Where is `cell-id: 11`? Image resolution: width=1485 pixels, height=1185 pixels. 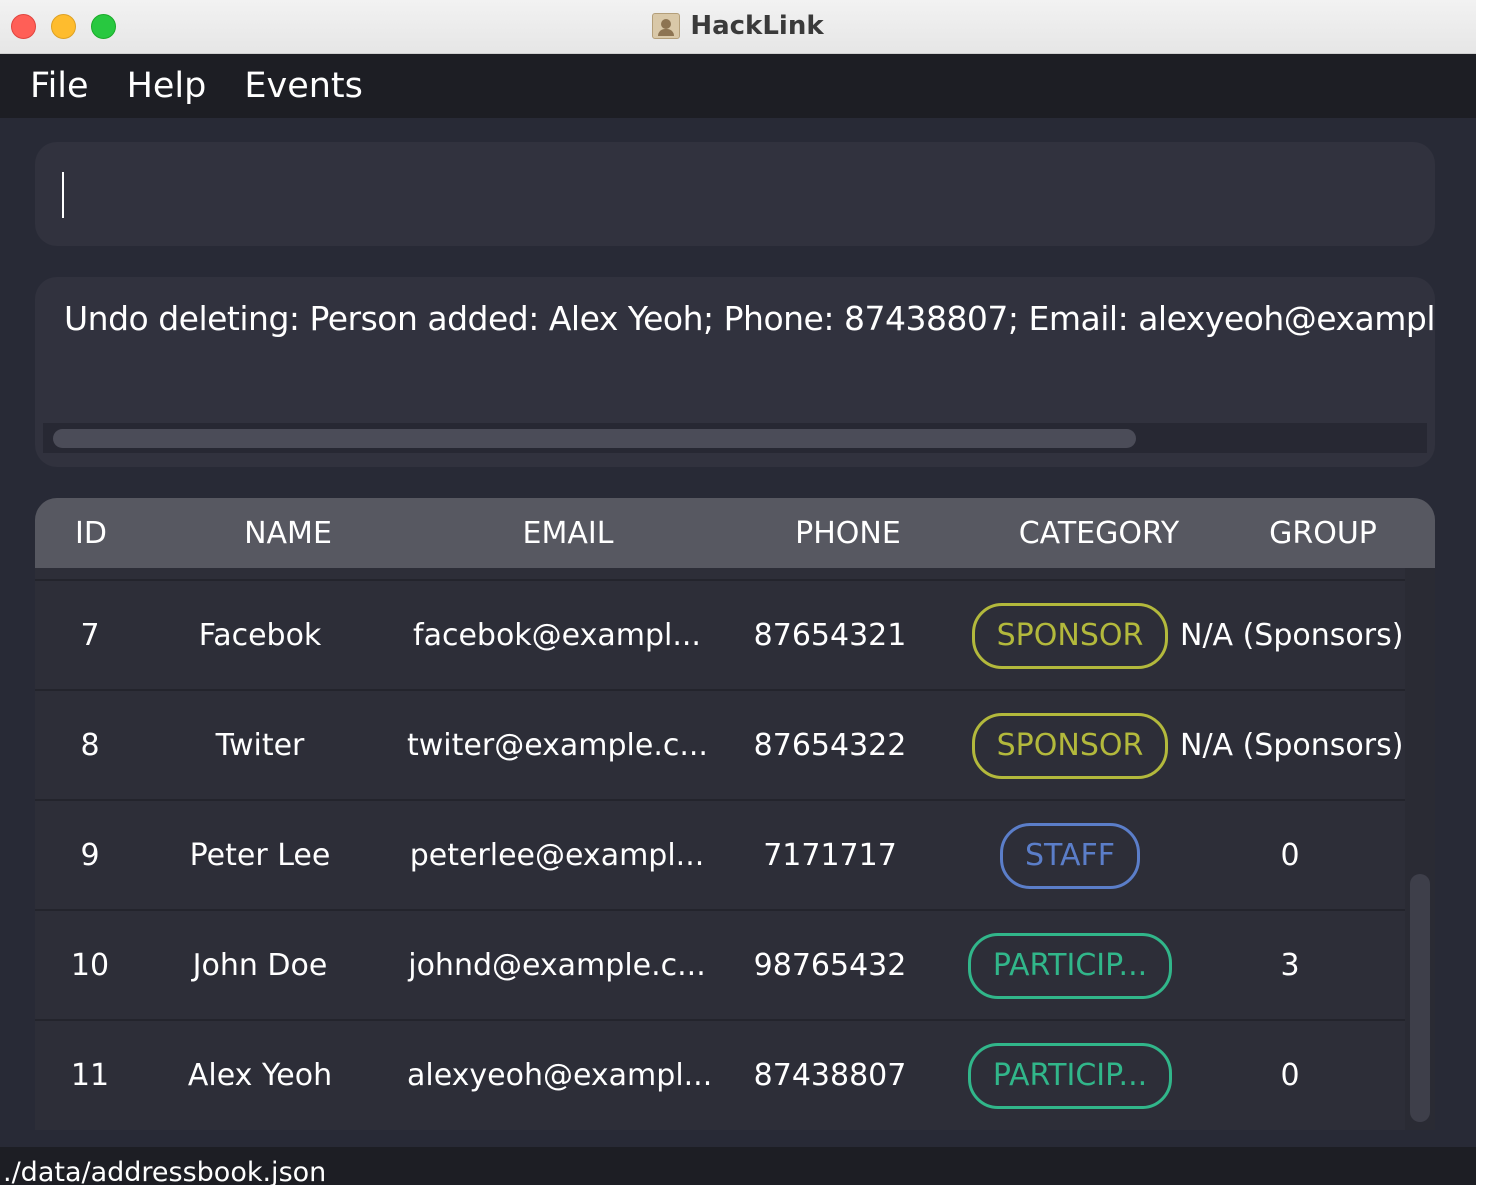 cell-id: 11 is located at coordinates (90, 1075).